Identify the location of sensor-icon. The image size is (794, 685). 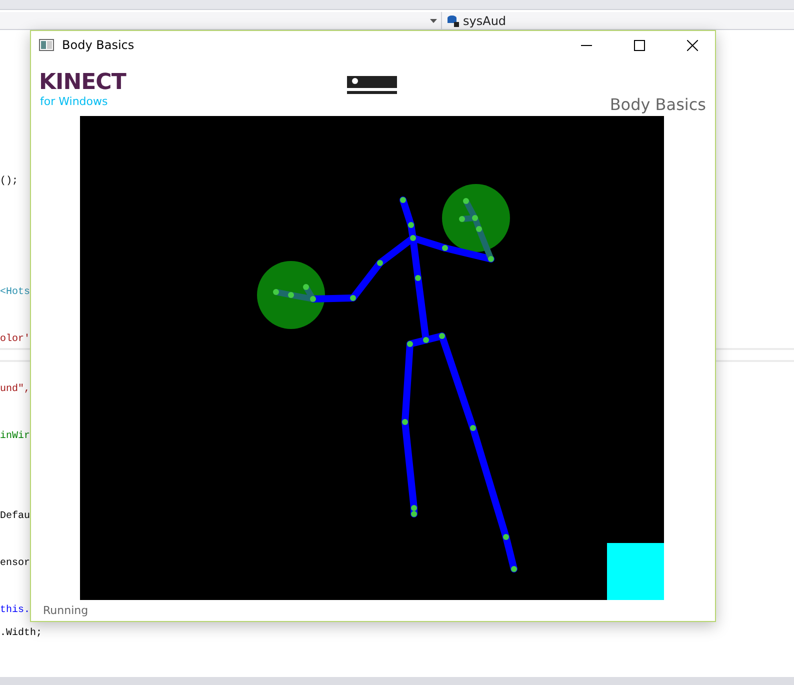
(372, 85).